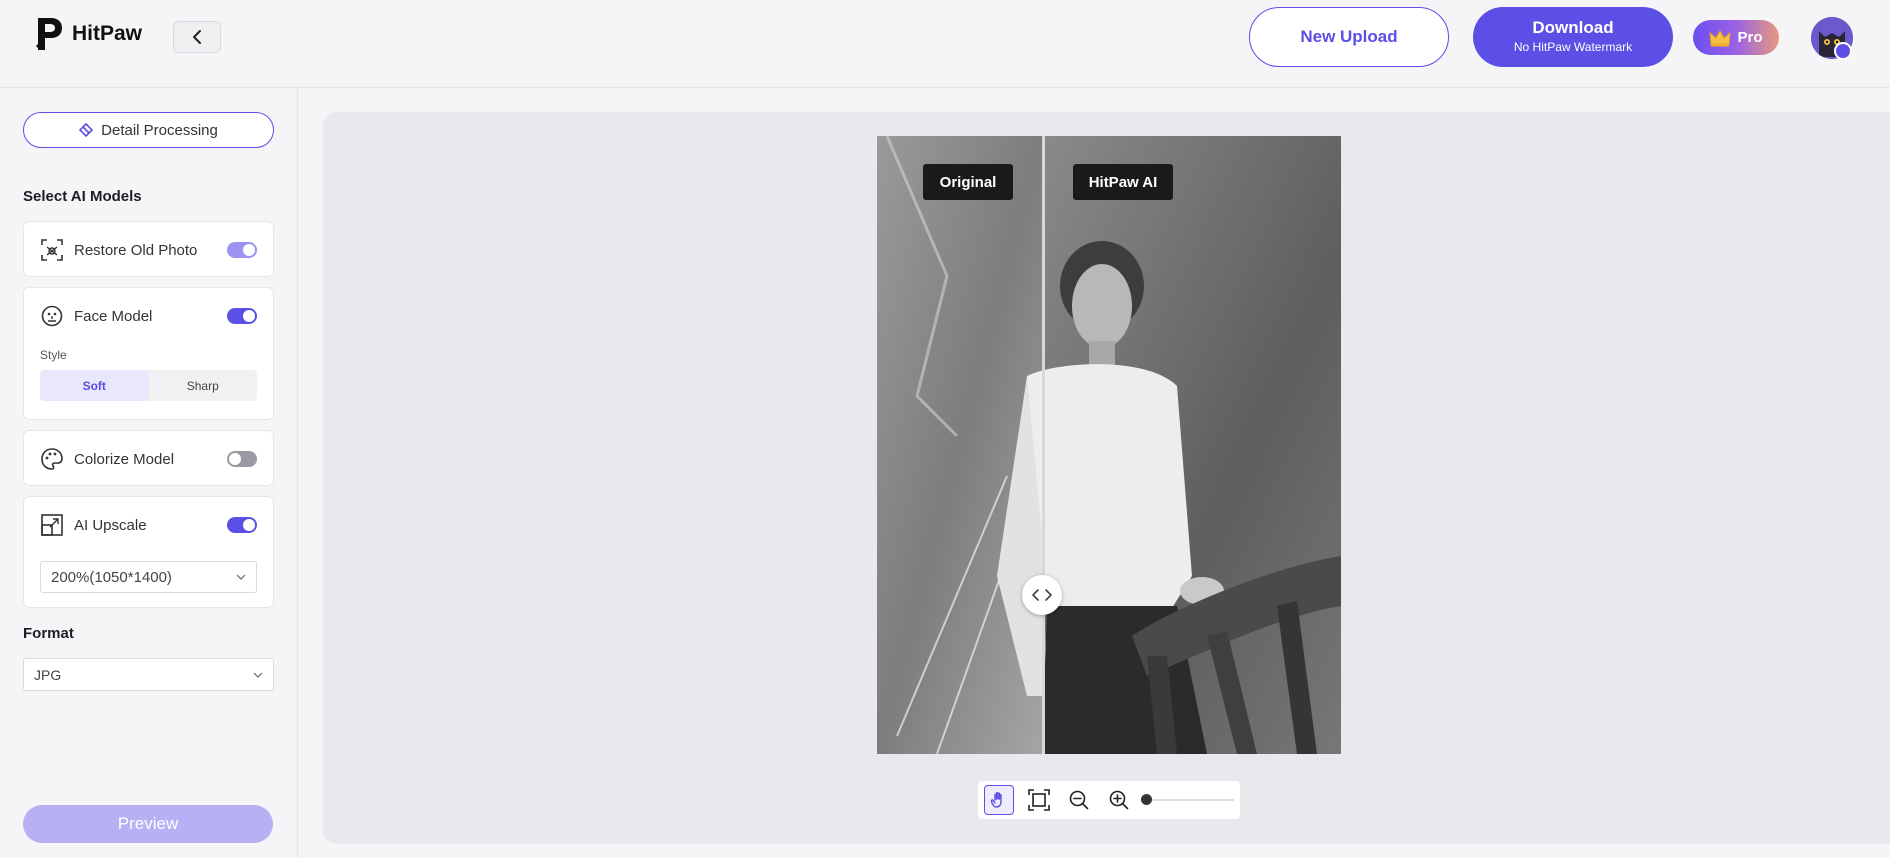 The width and height of the screenshot is (1890, 858). Describe the element at coordinates (996, 800) in the screenshot. I see `hand-icon` at that location.